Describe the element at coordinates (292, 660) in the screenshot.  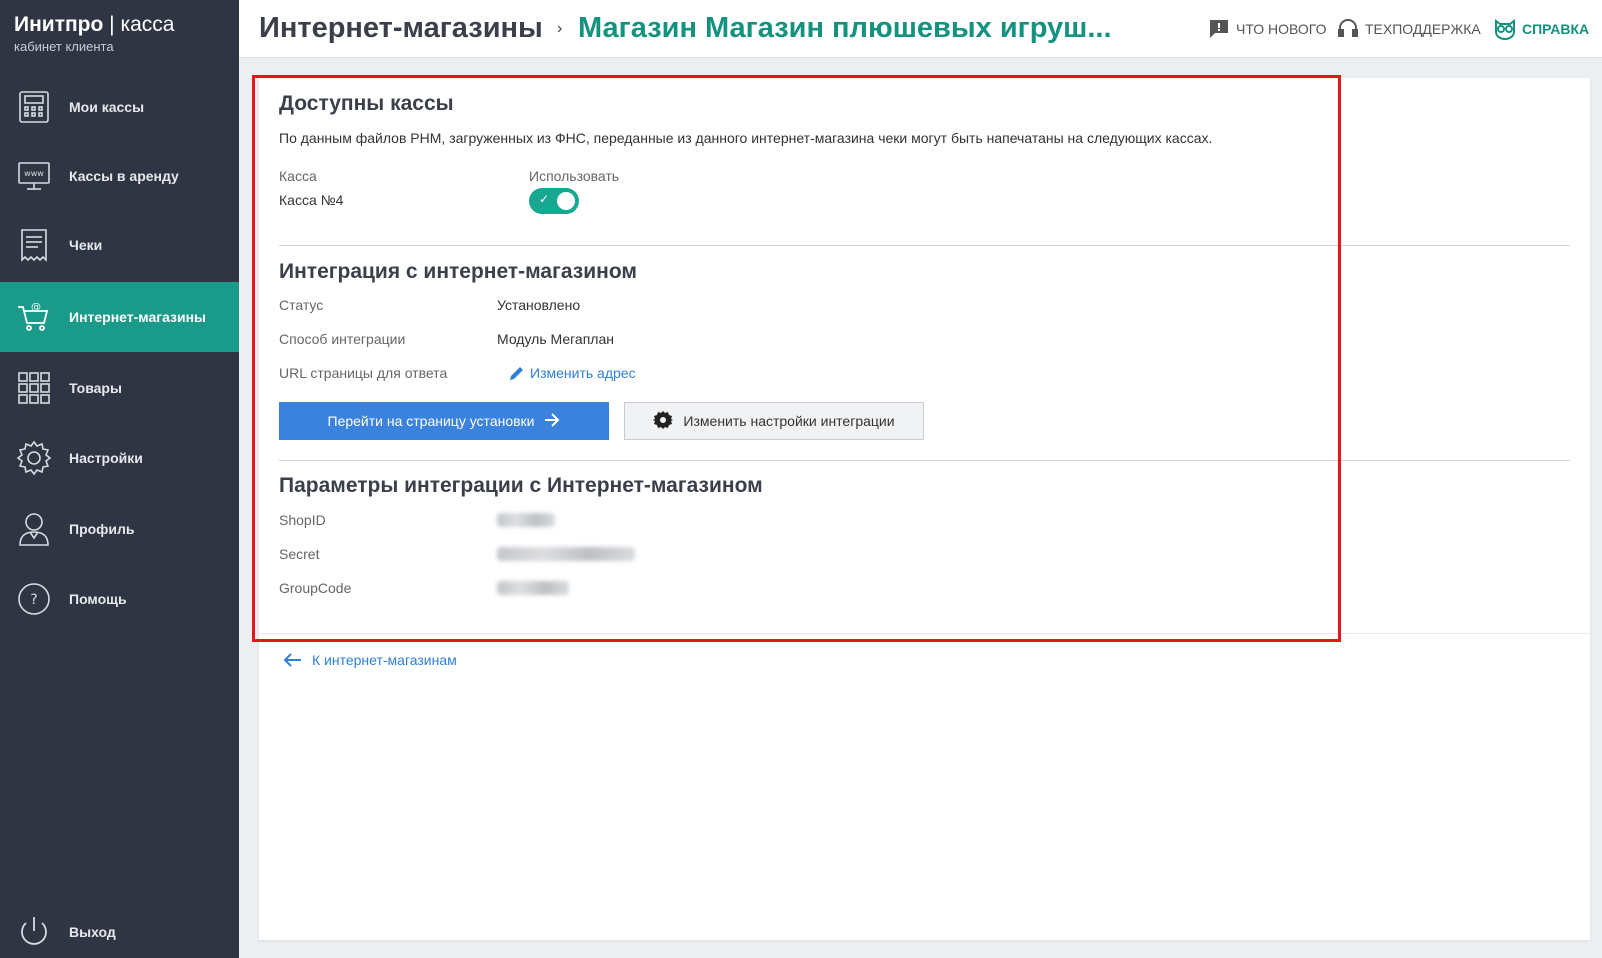
I see `arrow-left-icon` at that location.